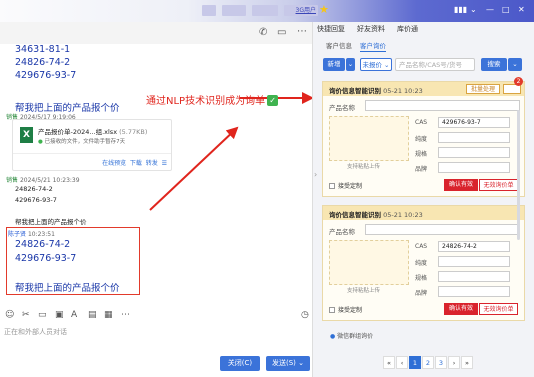  I want to click on annotation-text: 通过NLP技术识别成为询单, so click(206, 101).